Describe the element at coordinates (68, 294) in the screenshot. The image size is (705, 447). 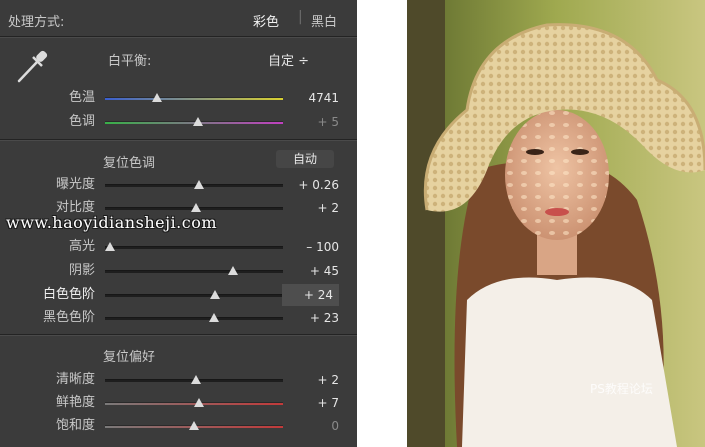
I see `whites-label: 白色色阶` at that location.